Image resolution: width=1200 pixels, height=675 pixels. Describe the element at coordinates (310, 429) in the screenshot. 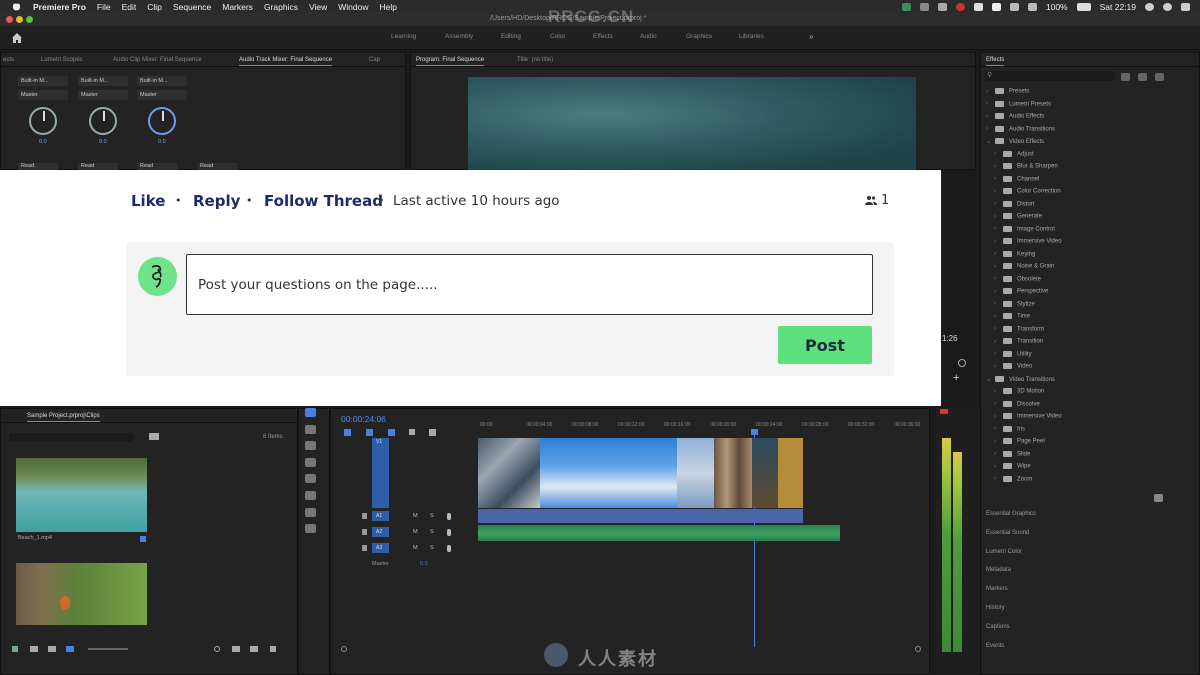

I see `track-select-tool-icon` at that location.